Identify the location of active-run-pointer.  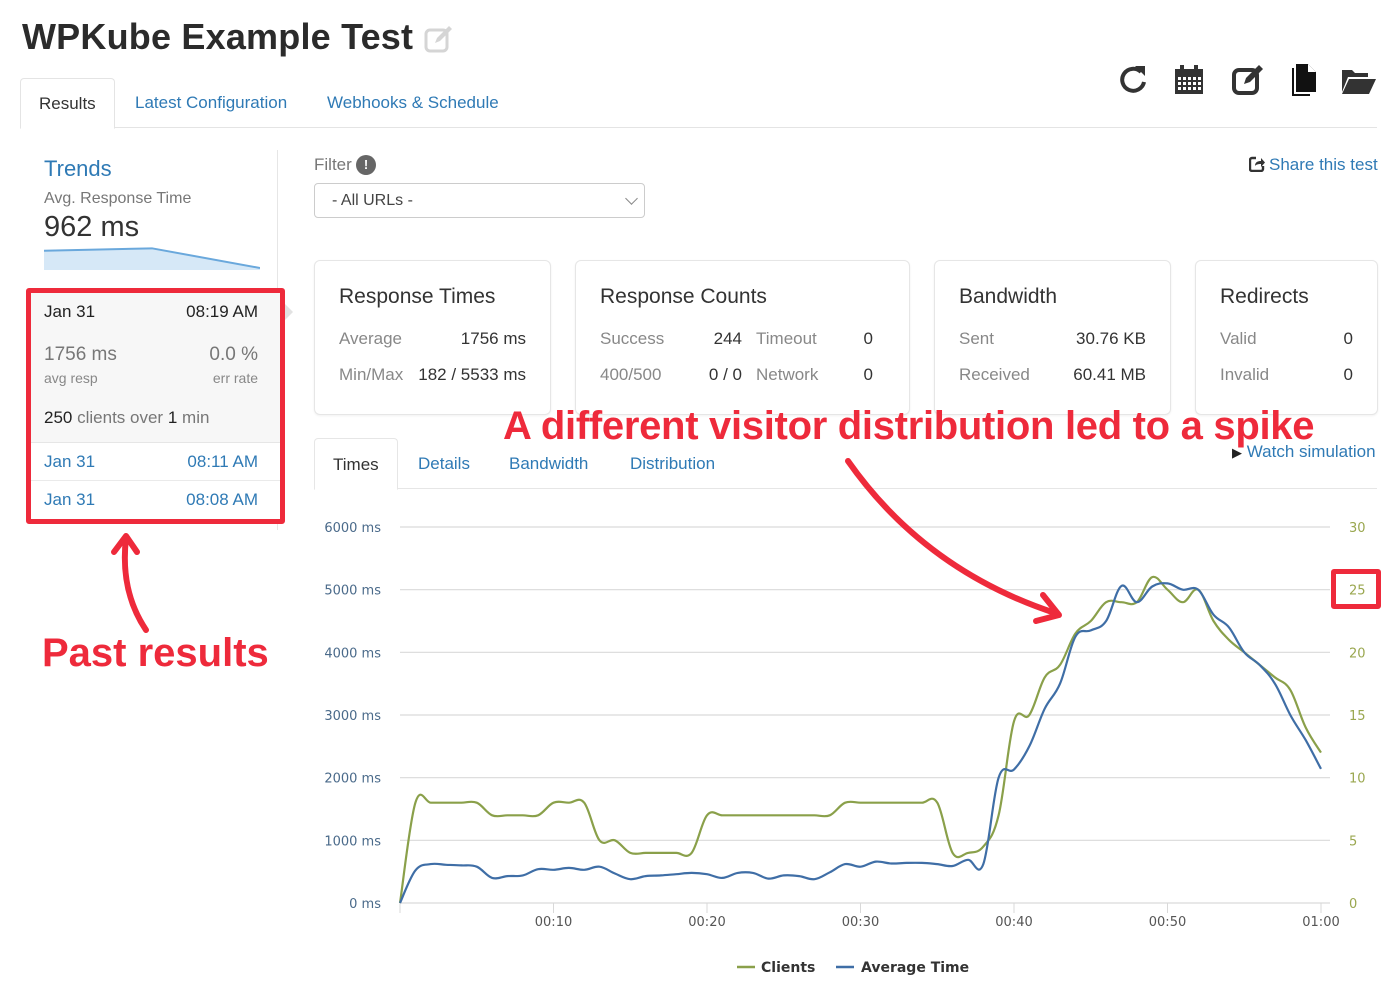
(289, 312).